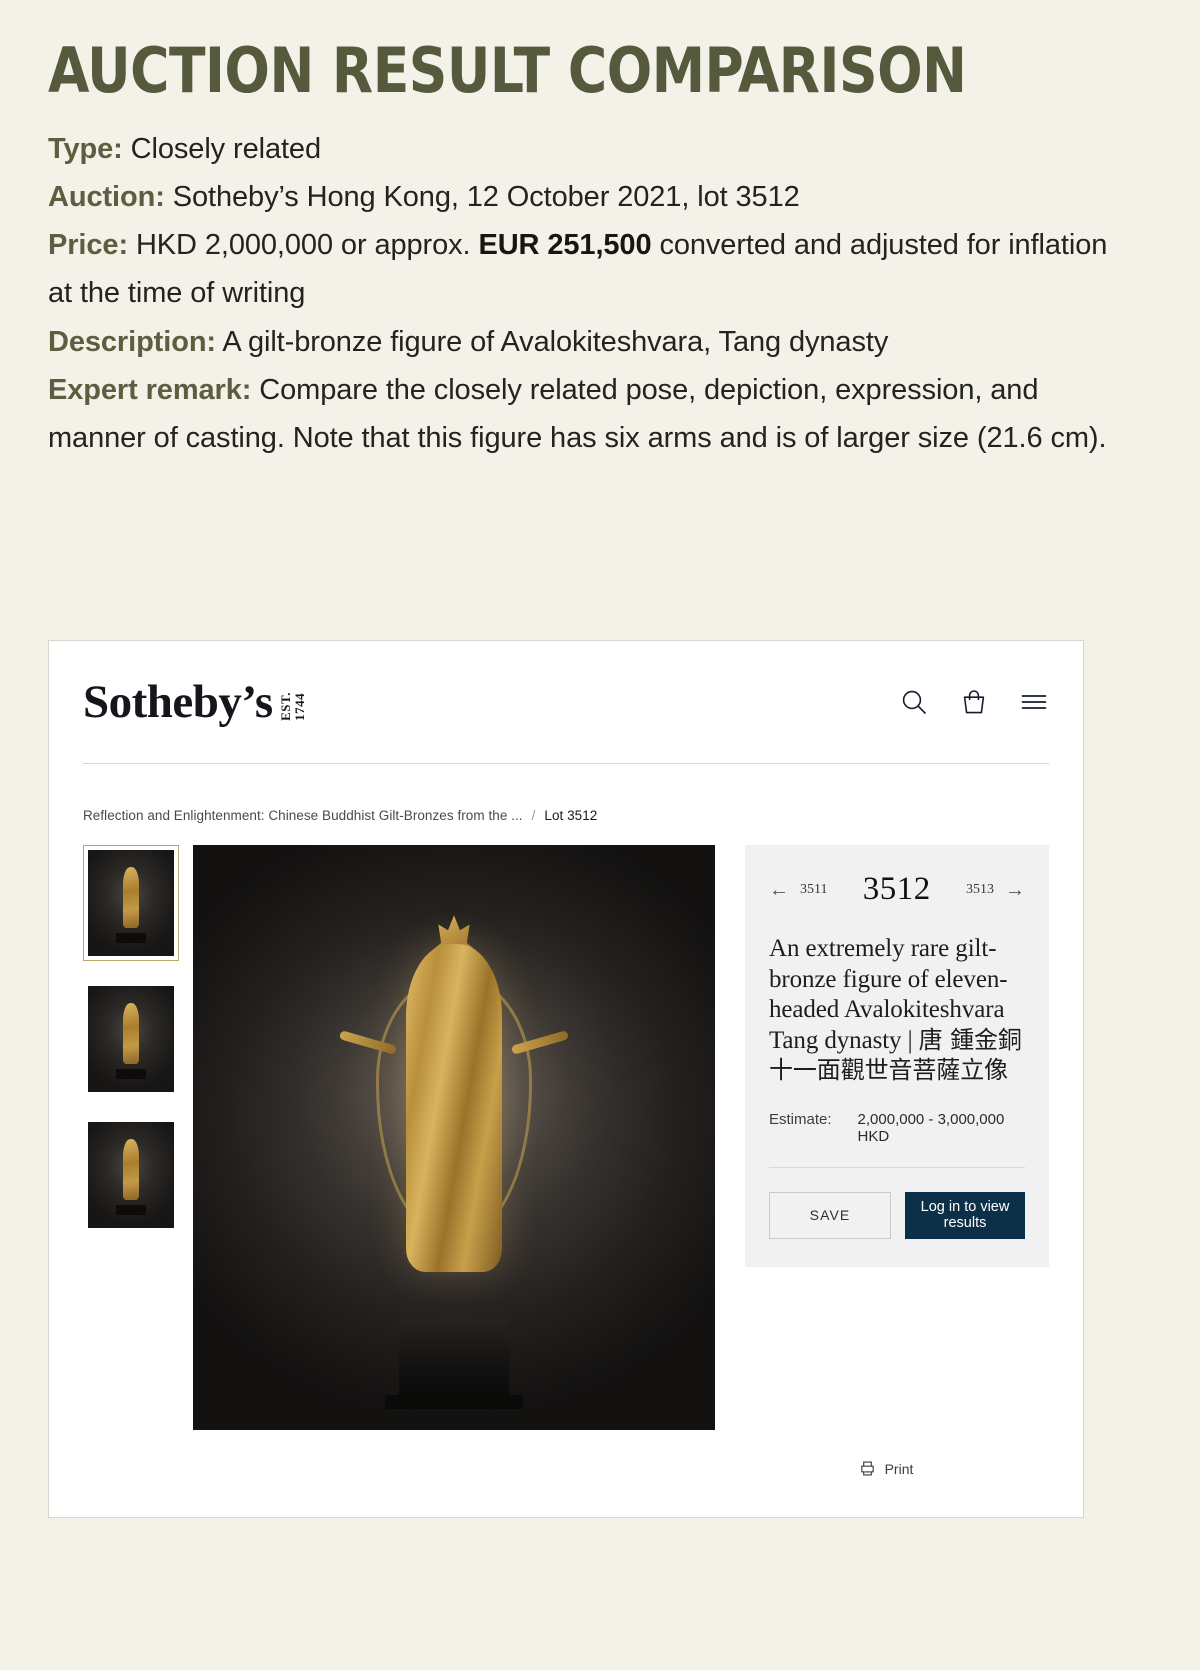 This screenshot has height=1670, width=1200. I want to click on hero-pedestal, so click(454, 1355).